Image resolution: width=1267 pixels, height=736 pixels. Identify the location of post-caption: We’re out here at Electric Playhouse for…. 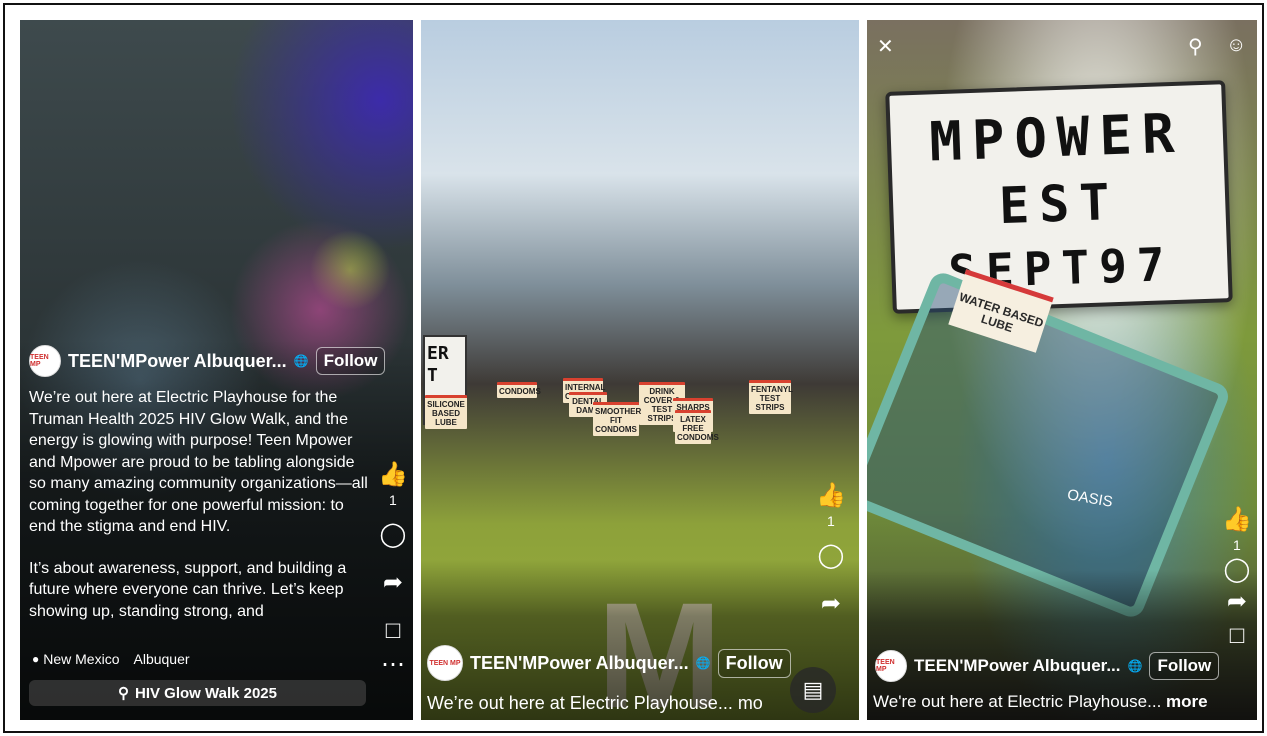
(199, 514).